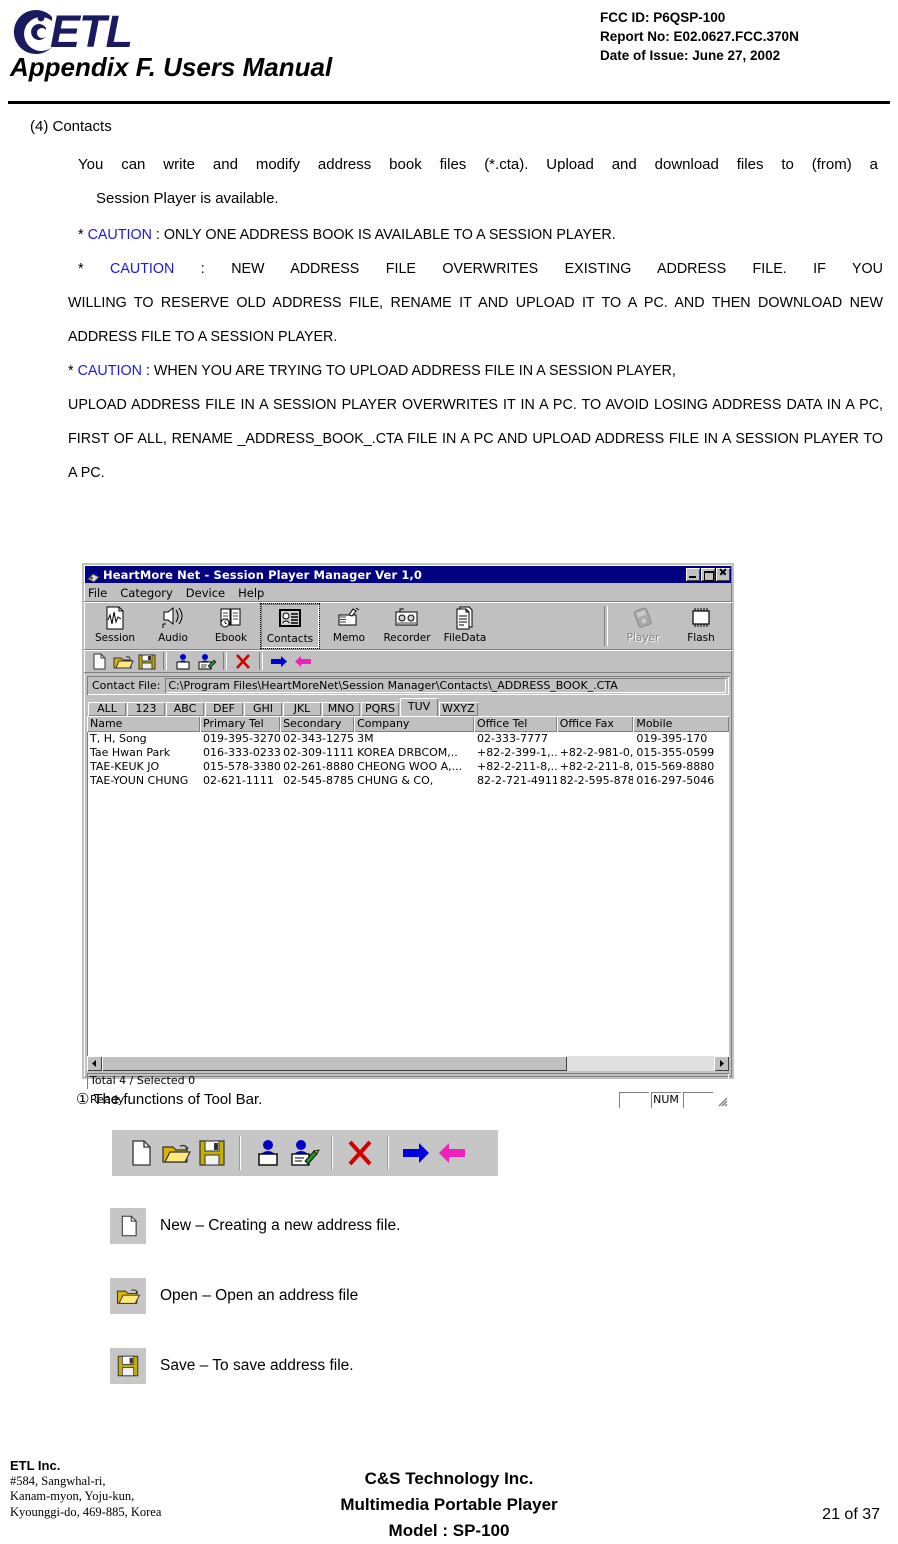 The image size is (898, 1544). Describe the element at coordinates (349, 638) in the screenshot. I see `toolbar-label-memo: Memo` at that location.